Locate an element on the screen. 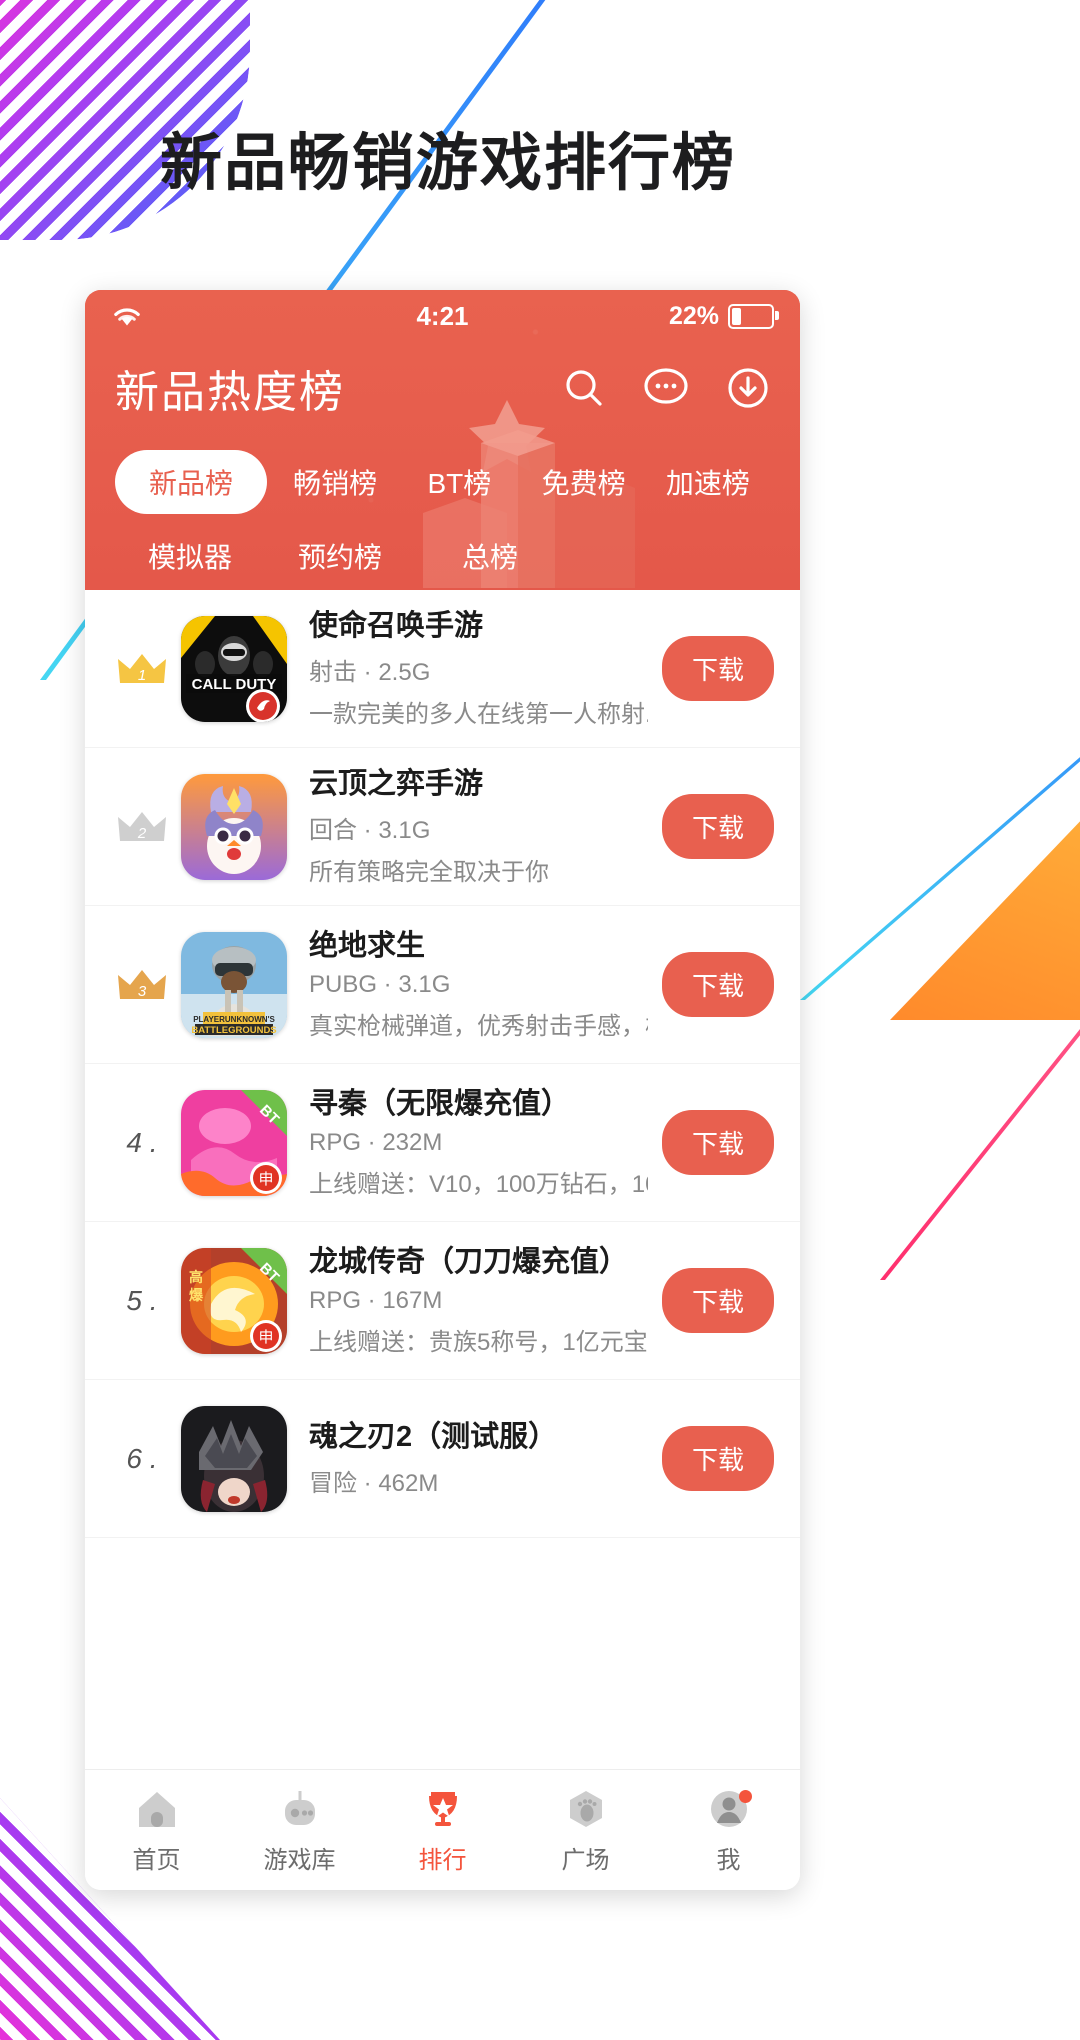 This screenshot has height=2040, width=1080. decor-diagonal-line-right-blue is located at coordinates (940, 820).